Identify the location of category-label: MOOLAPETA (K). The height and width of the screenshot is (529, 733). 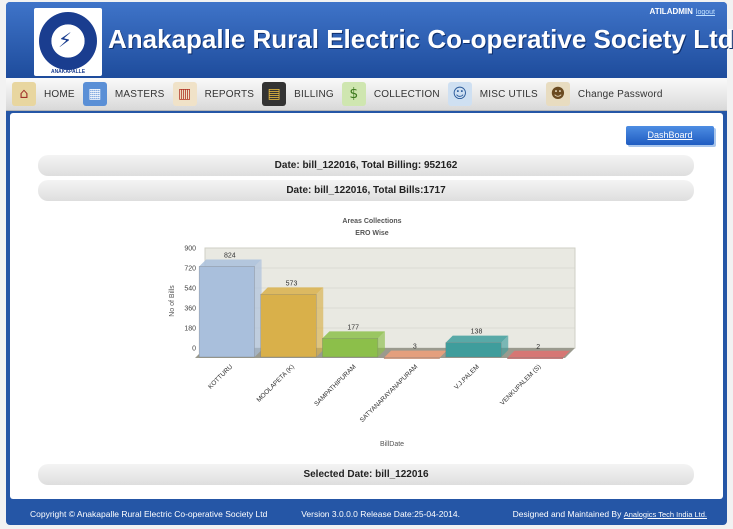
(276, 383).